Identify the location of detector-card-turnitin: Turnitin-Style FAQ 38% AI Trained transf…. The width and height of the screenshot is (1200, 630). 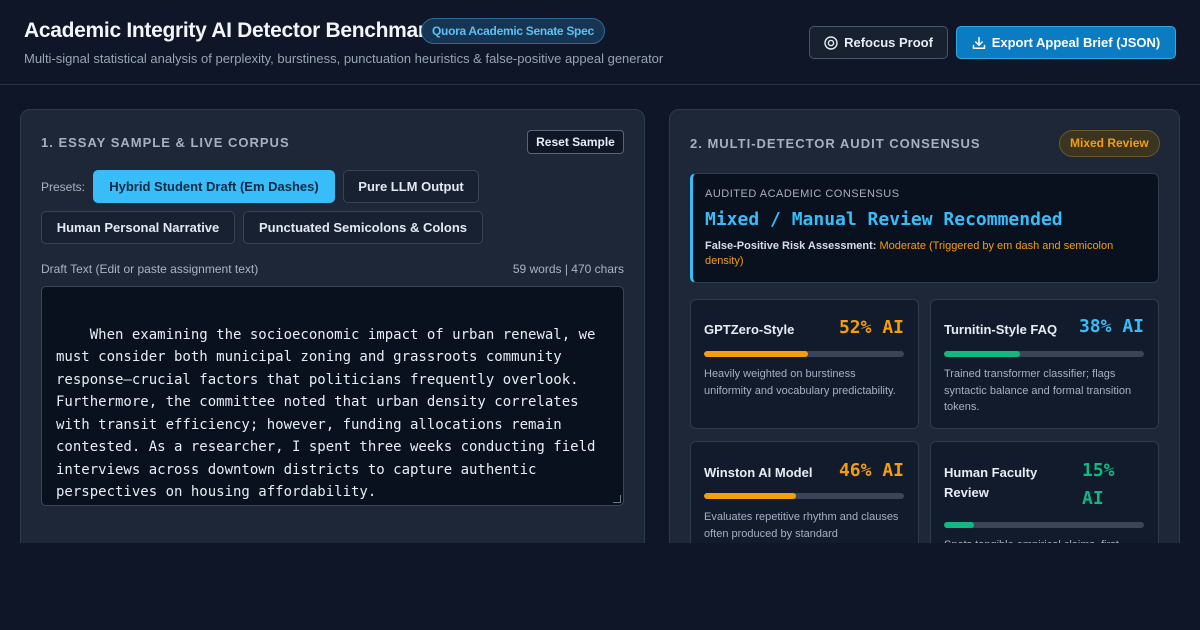
(1044, 364).